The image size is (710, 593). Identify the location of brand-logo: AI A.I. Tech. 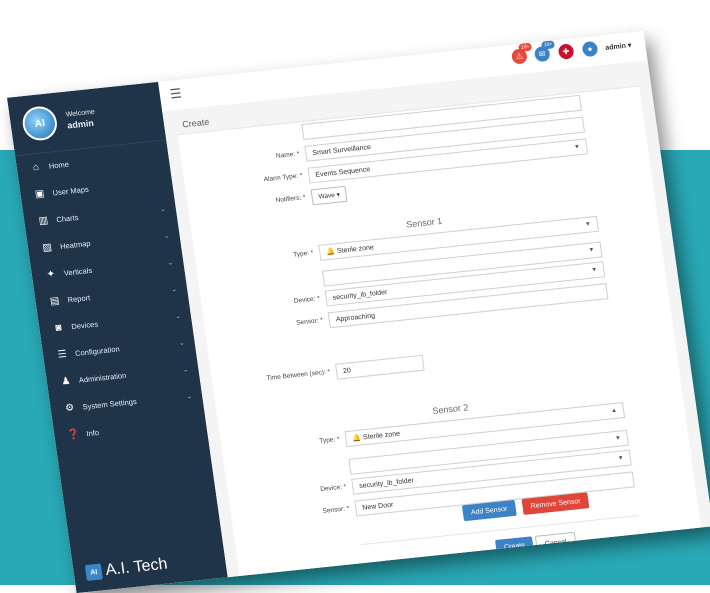
(126, 568).